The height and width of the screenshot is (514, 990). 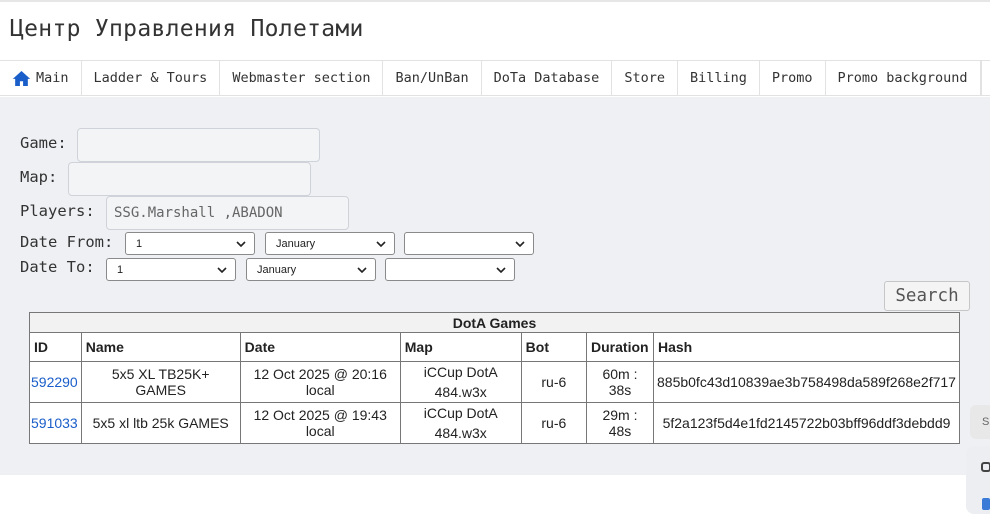 What do you see at coordinates (55, 347) in the screenshot?
I see `column-header-id: ID` at bounding box center [55, 347].